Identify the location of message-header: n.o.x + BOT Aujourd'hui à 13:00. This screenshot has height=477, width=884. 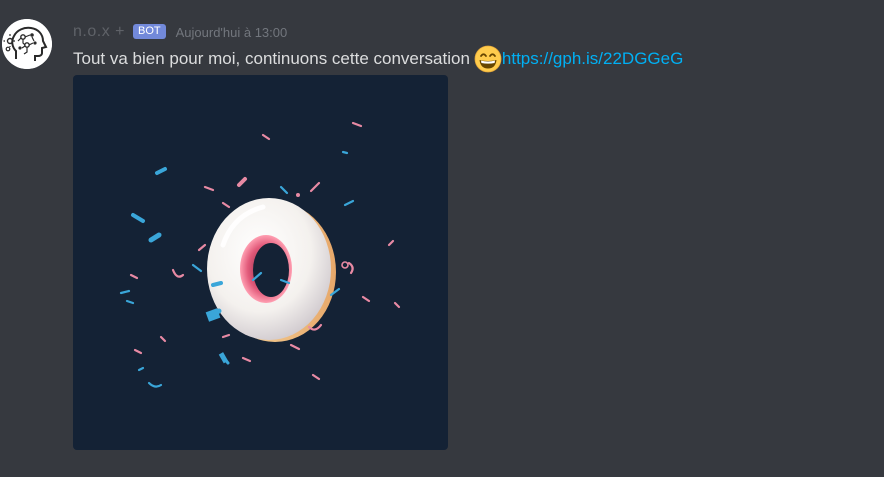
(180, 32).